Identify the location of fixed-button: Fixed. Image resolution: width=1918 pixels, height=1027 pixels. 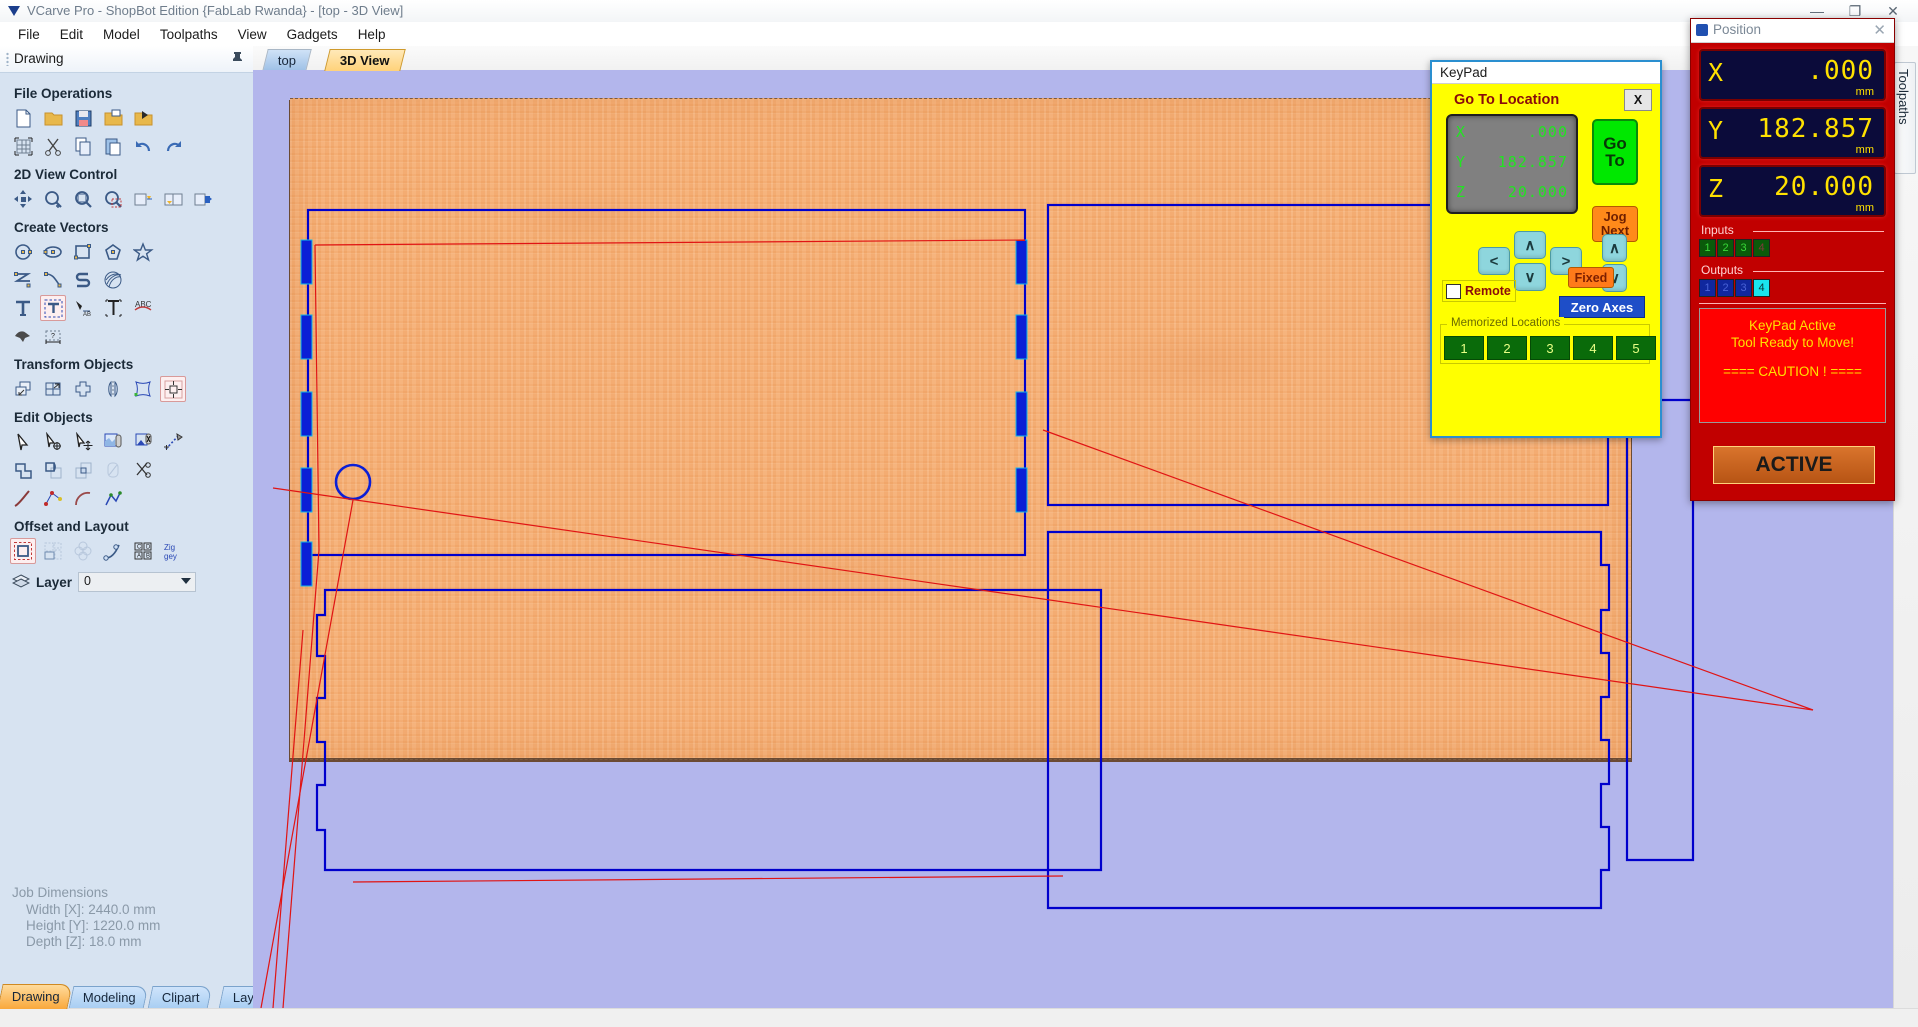
(1591, 277).